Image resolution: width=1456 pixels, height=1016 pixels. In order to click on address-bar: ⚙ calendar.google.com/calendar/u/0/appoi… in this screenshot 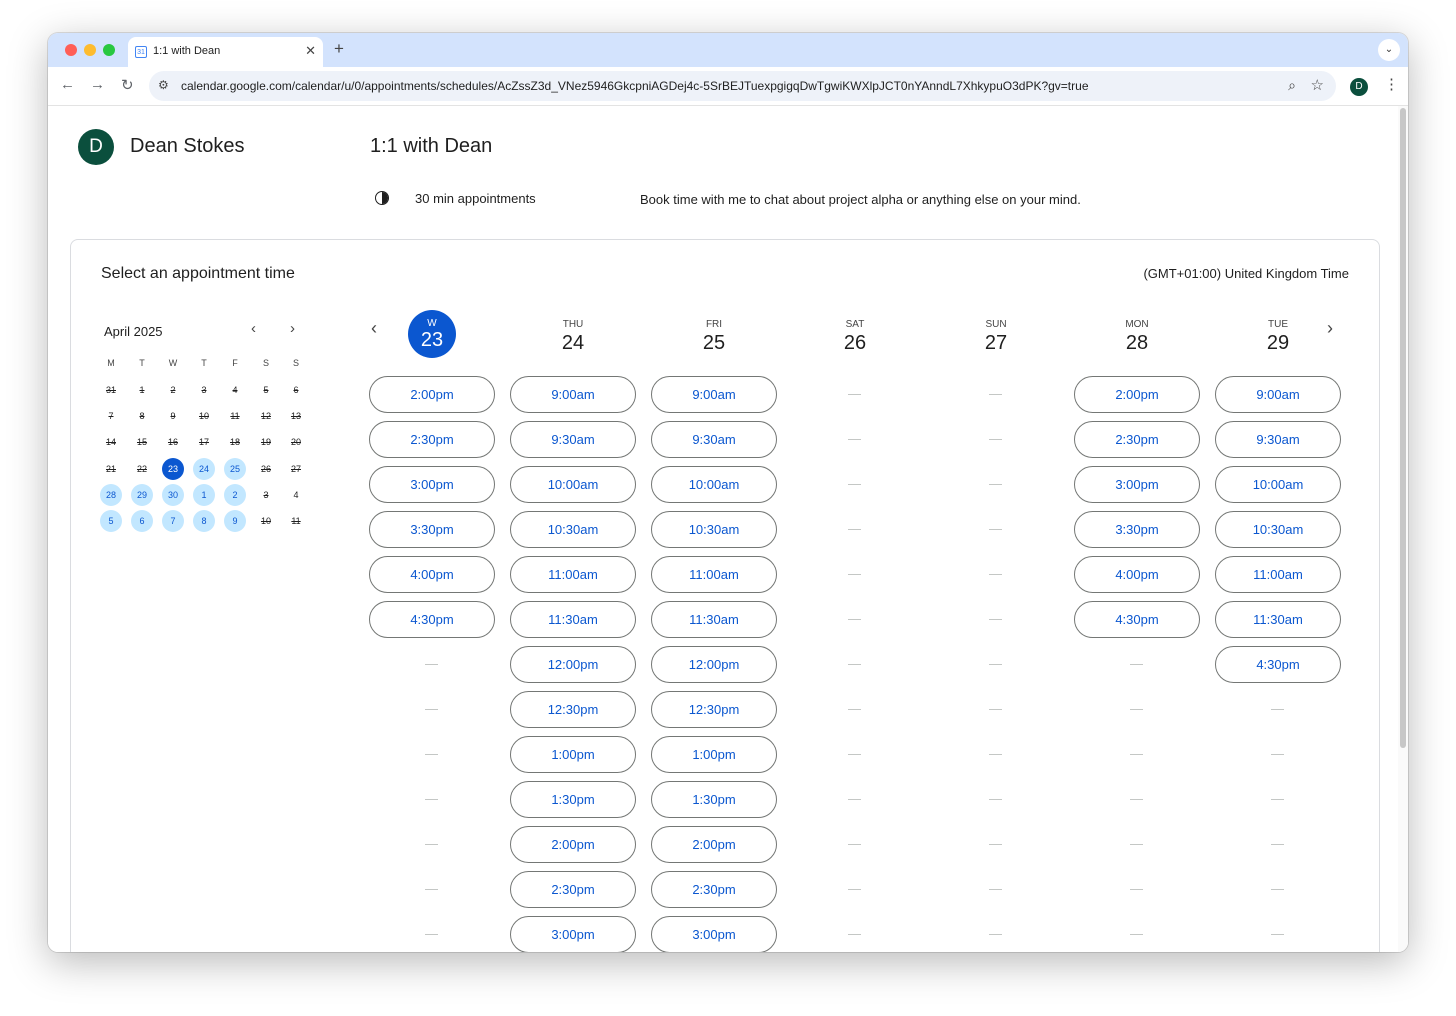, I will do `click(742, 86)`.